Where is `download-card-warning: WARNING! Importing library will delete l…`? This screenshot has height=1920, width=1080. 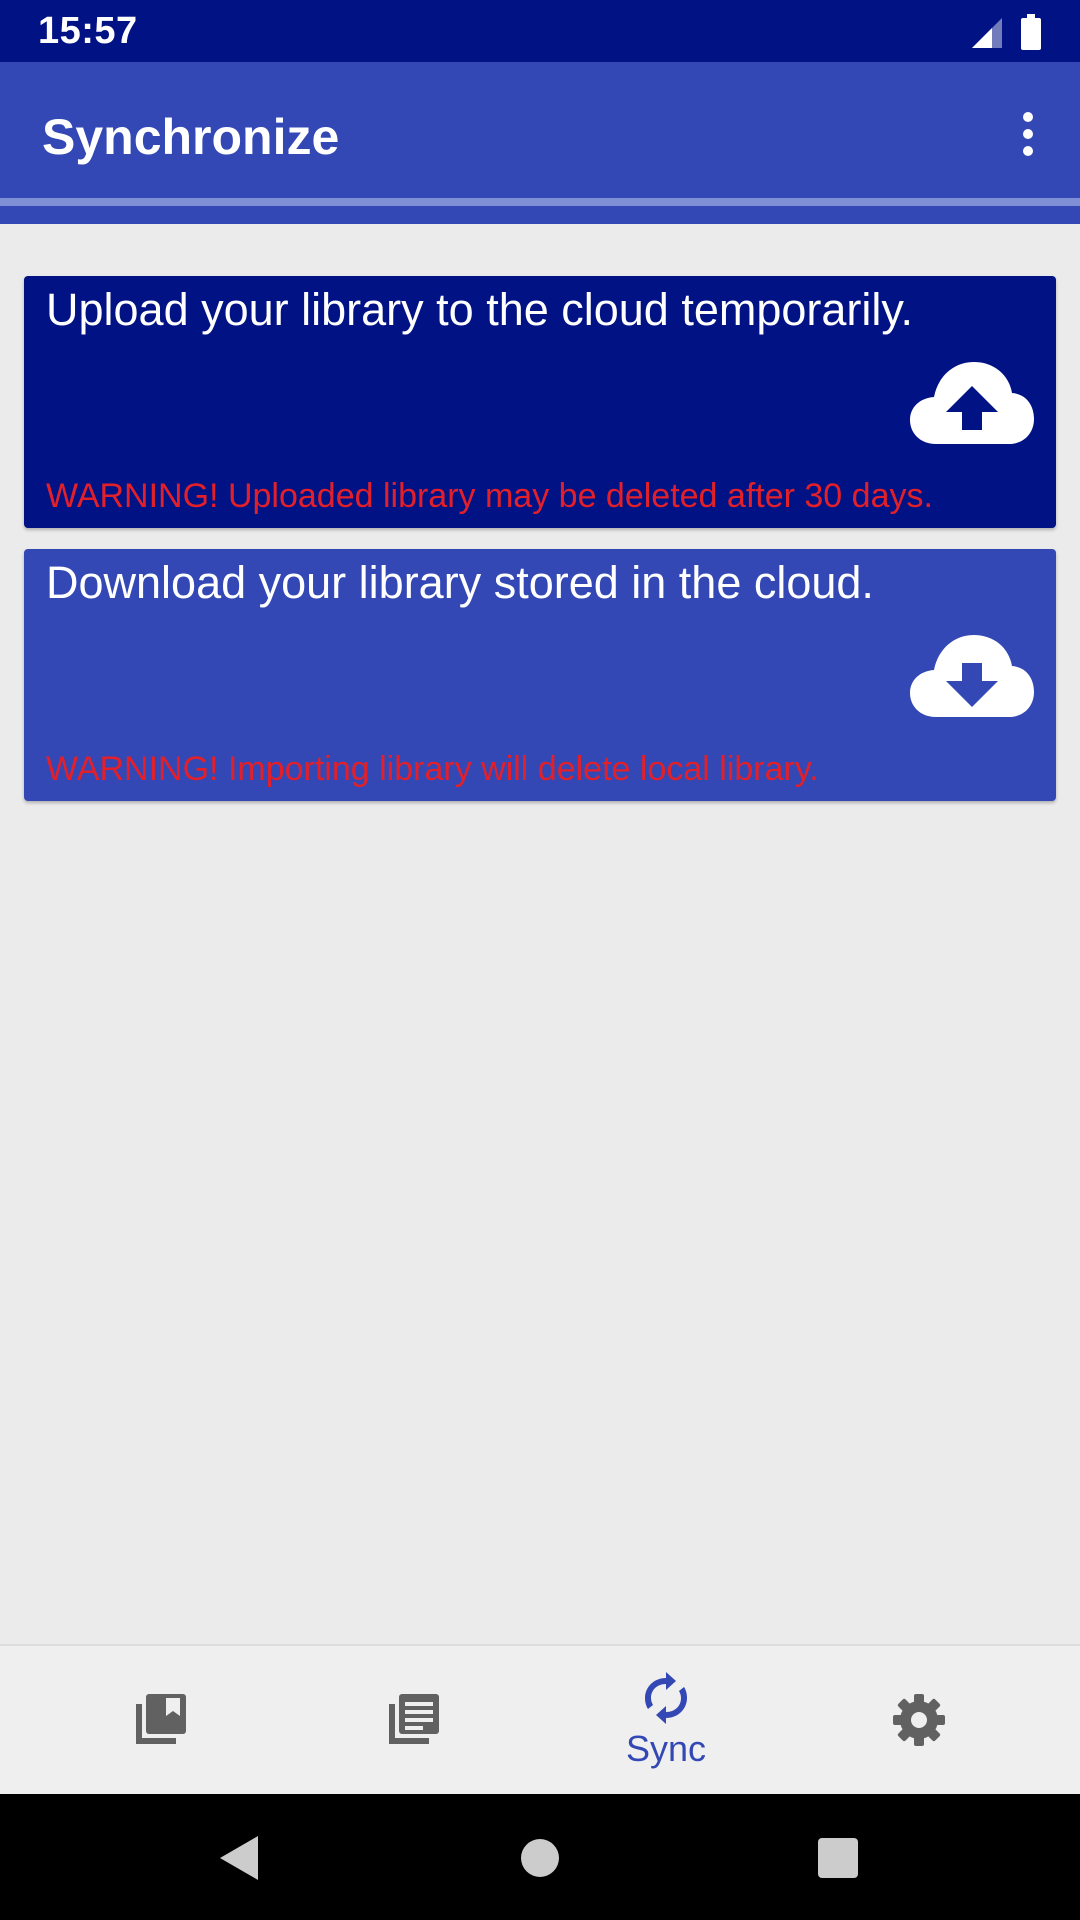 download-card-warning: WARNING! Importing library will delete l… is located at coordinates (432, 769).